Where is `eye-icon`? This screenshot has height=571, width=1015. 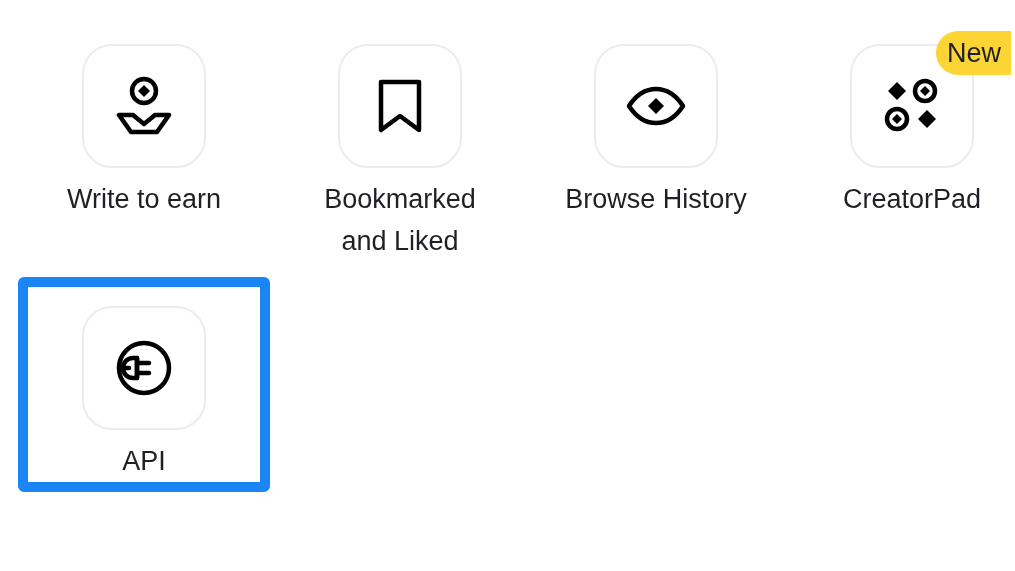 eye-icon is located at coordinates (656, 106).